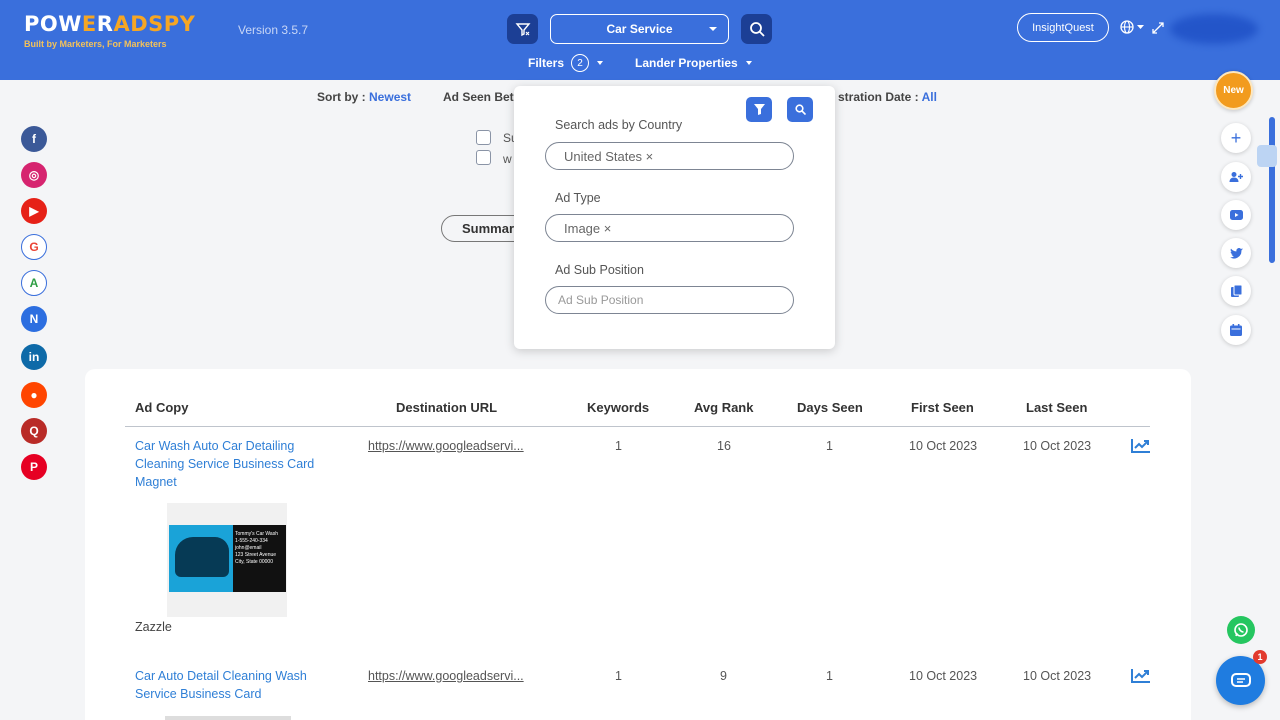  Describe the element at coordinates (273, 30) in the screenshot. I see `version-label: Version 3.5.7` at that location.